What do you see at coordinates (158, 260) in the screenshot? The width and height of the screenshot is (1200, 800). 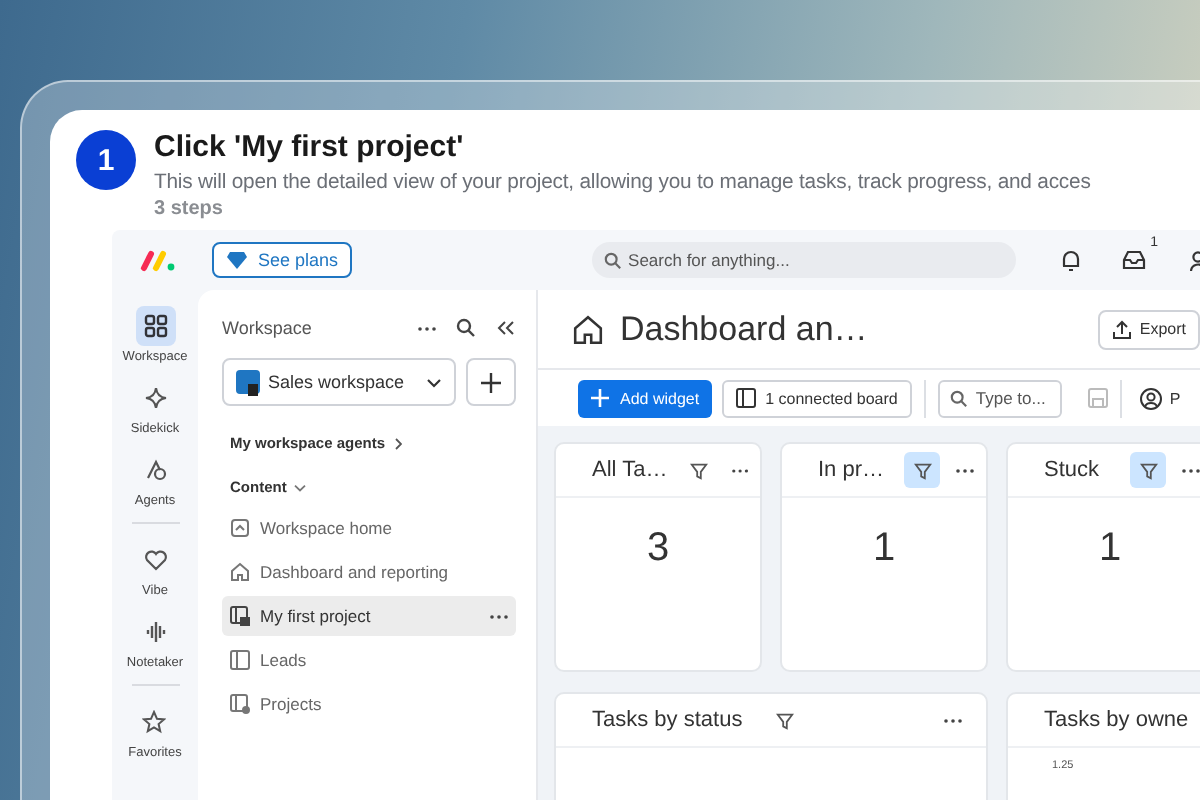 I see `brand-logo` at bounding box center [158, 260].